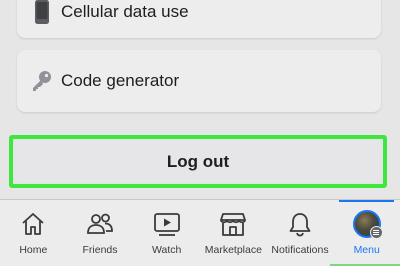 This screenshot has width=400, height=266. I want to click on home-icon, so click(33, 224).